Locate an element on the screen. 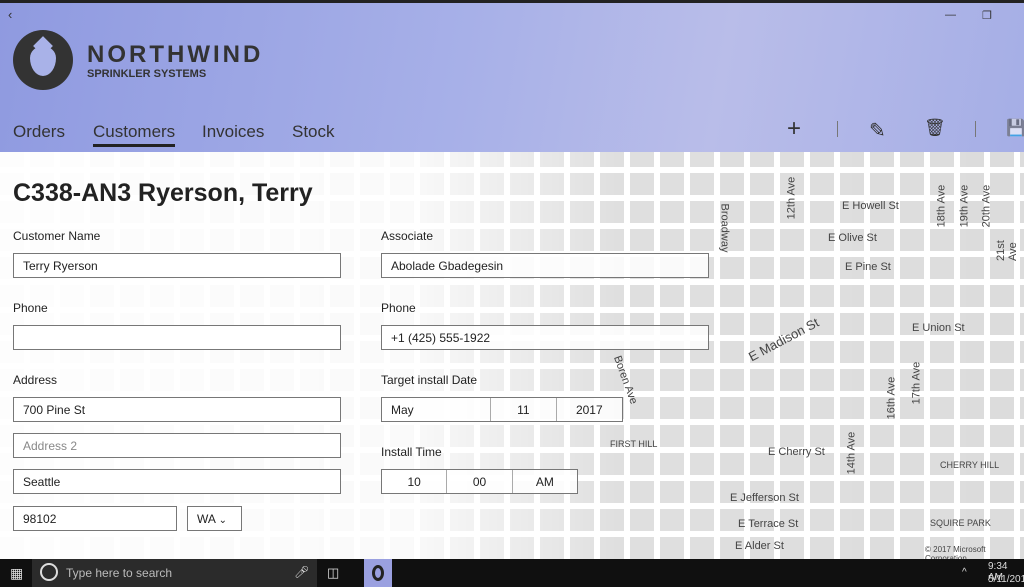  tab-stock: Stock is located at coordinates (313, 132).